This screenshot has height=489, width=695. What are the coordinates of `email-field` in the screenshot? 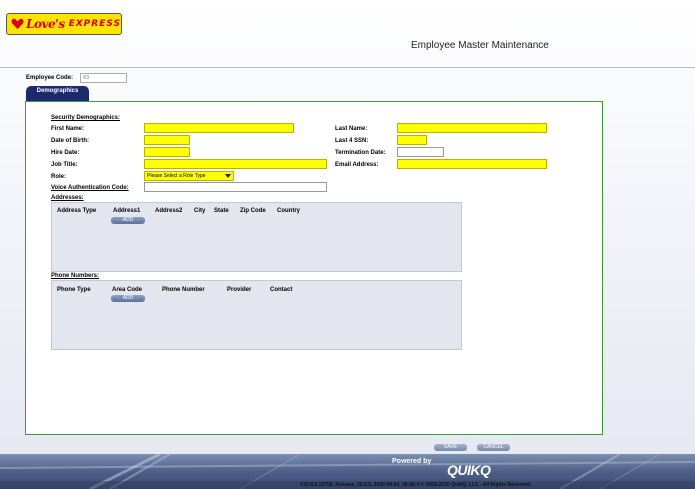 It's located at (472, 164).